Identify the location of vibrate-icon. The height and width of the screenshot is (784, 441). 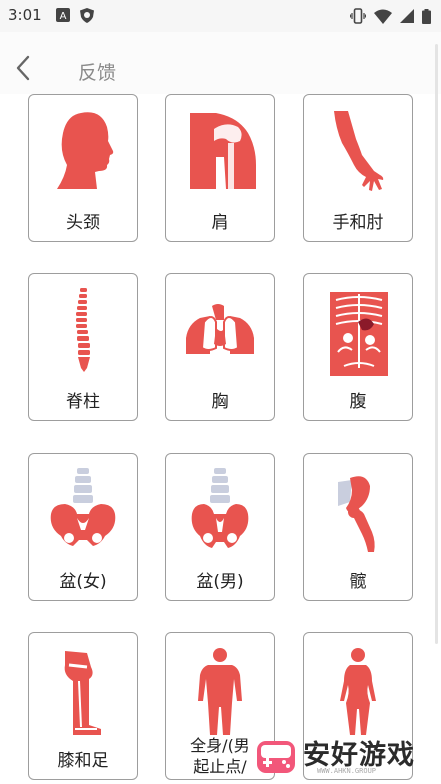
(358, 16).